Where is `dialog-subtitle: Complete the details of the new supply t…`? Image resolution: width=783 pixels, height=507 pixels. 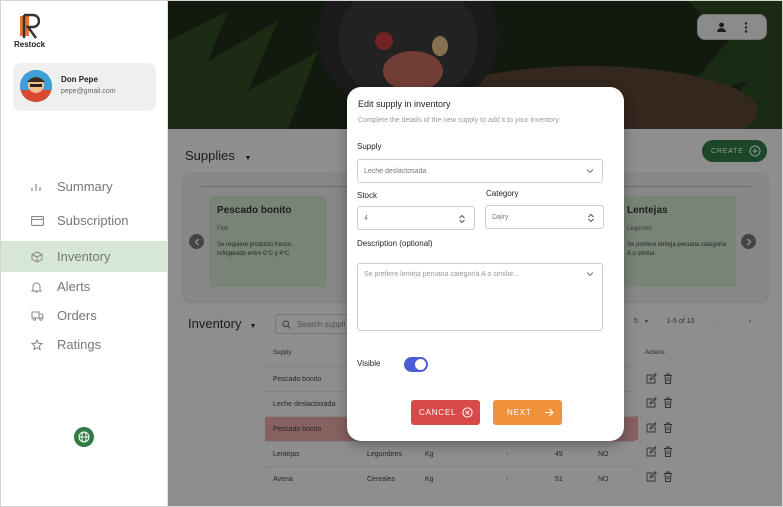
dialog-subtitle: Complete the details of the new supply t… is located at coordinates (459, 120).